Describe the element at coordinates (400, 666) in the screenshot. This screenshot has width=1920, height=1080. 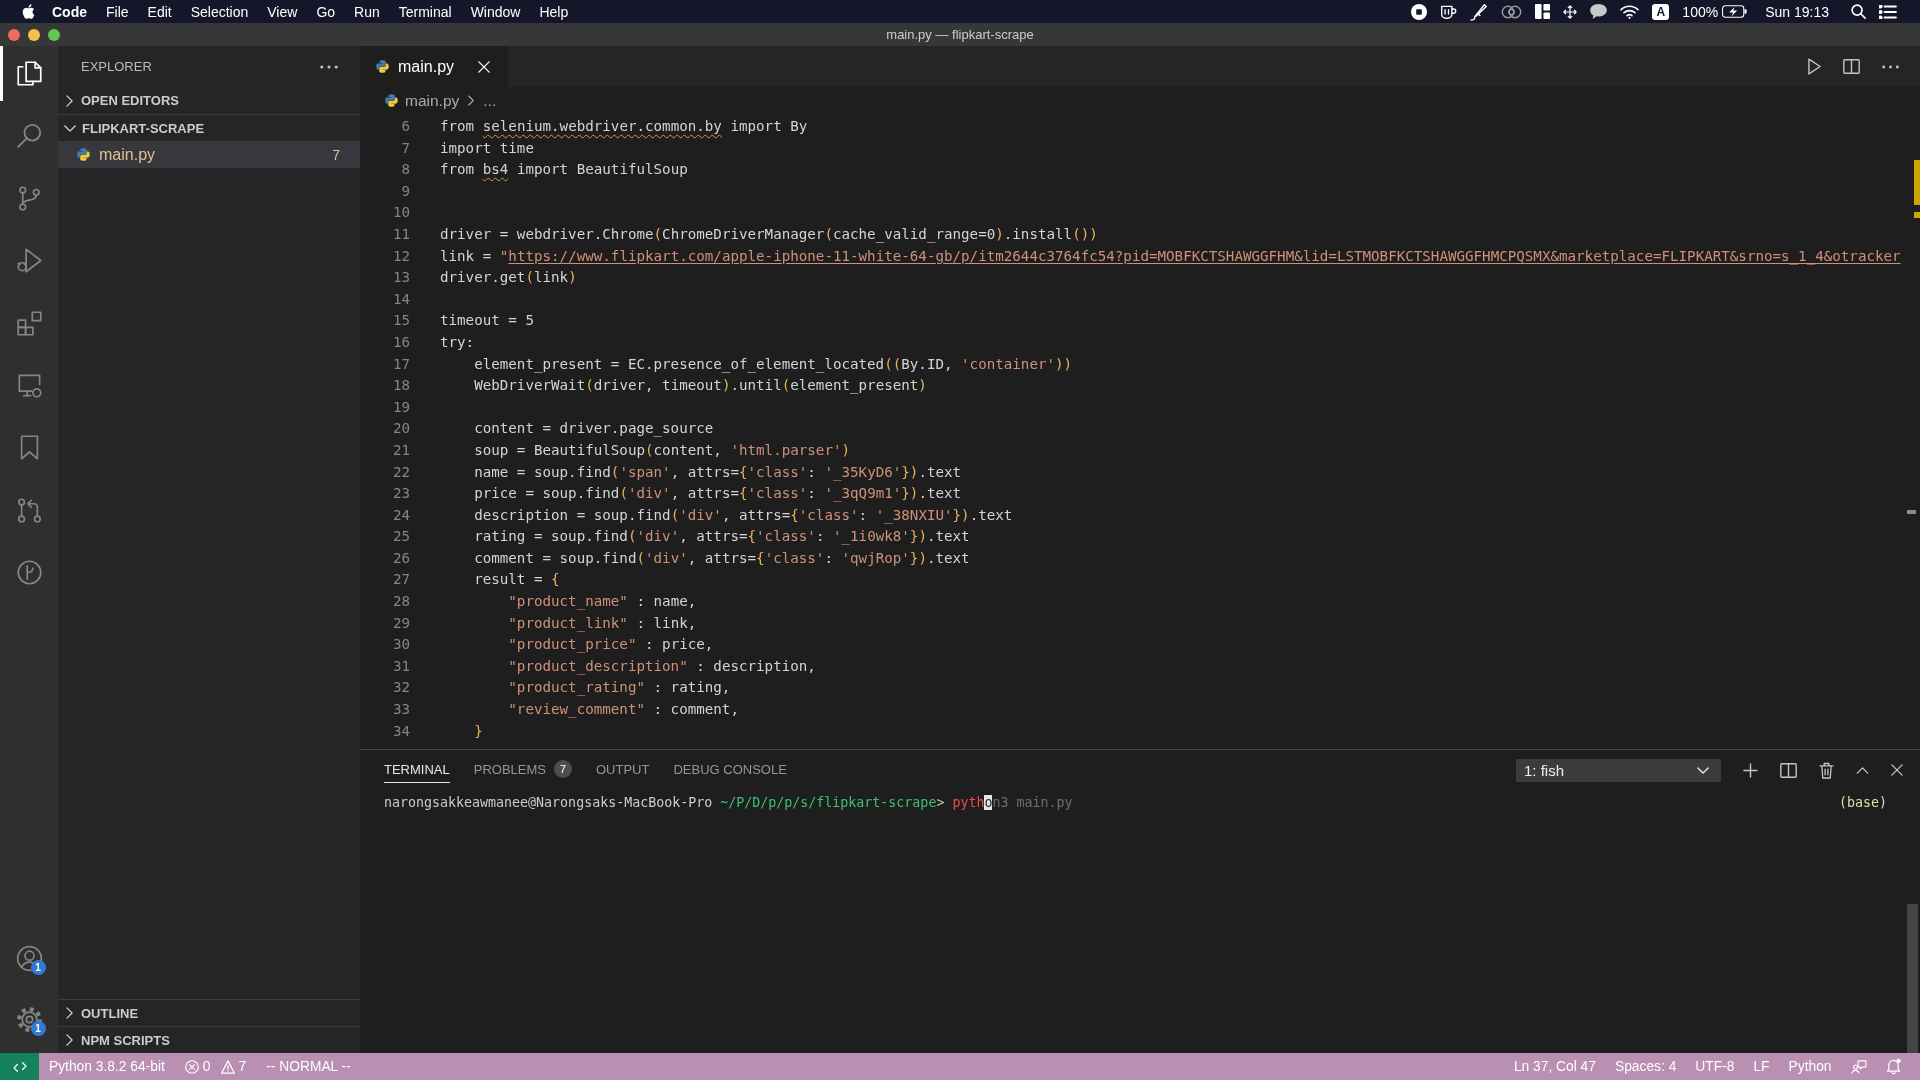
I see `line-number: 31` at that location.